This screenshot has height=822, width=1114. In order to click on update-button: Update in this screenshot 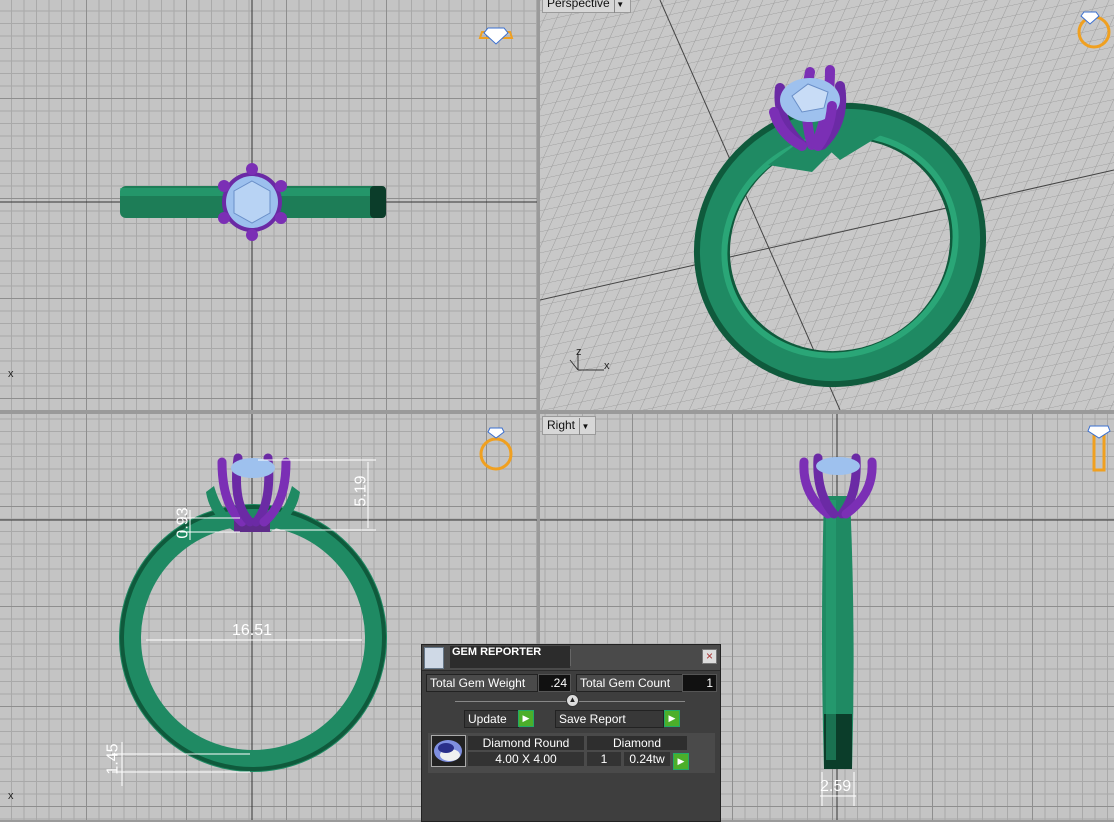, I will do `click(491, 719)`.